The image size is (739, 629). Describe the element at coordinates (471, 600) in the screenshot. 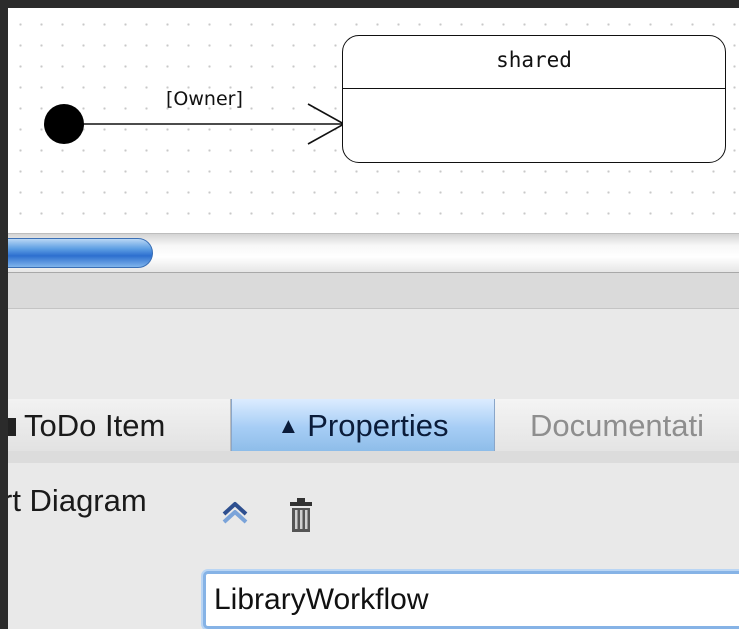

I see `name-field` at that location.